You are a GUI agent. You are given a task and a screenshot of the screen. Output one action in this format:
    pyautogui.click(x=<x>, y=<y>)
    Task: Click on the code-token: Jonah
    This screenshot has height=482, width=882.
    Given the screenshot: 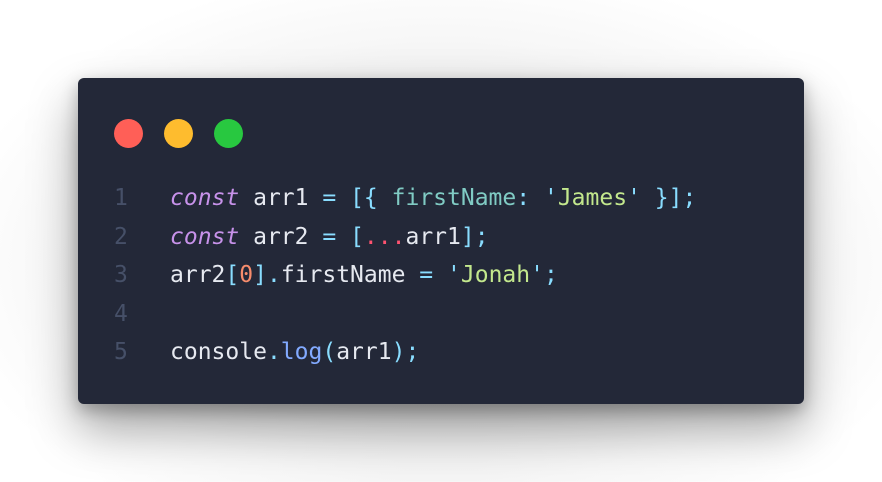 What is the action you would take?
    pyautogui.click(x=495, y=275)
    